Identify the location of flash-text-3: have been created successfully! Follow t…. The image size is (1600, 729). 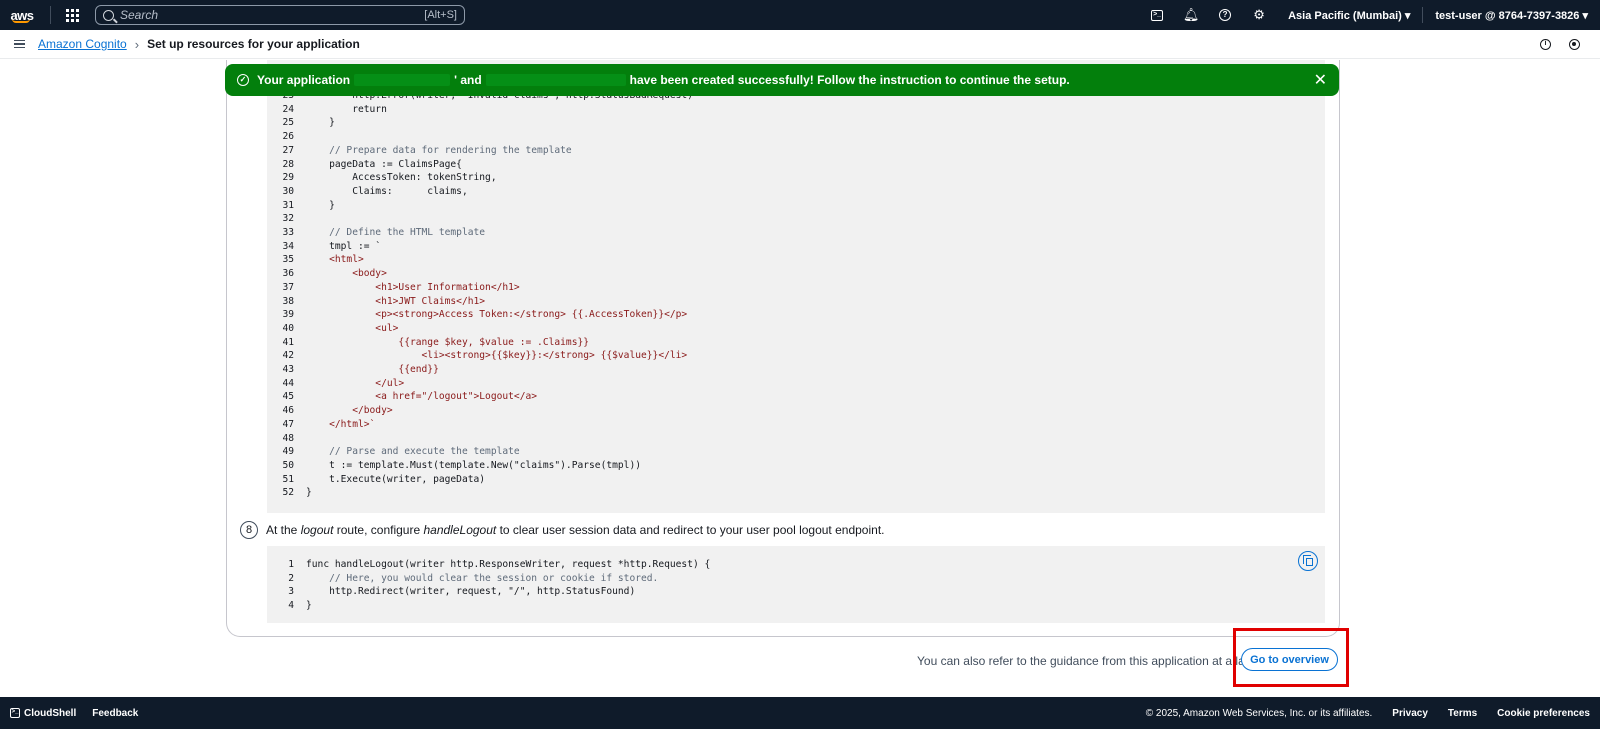
(849, 80).